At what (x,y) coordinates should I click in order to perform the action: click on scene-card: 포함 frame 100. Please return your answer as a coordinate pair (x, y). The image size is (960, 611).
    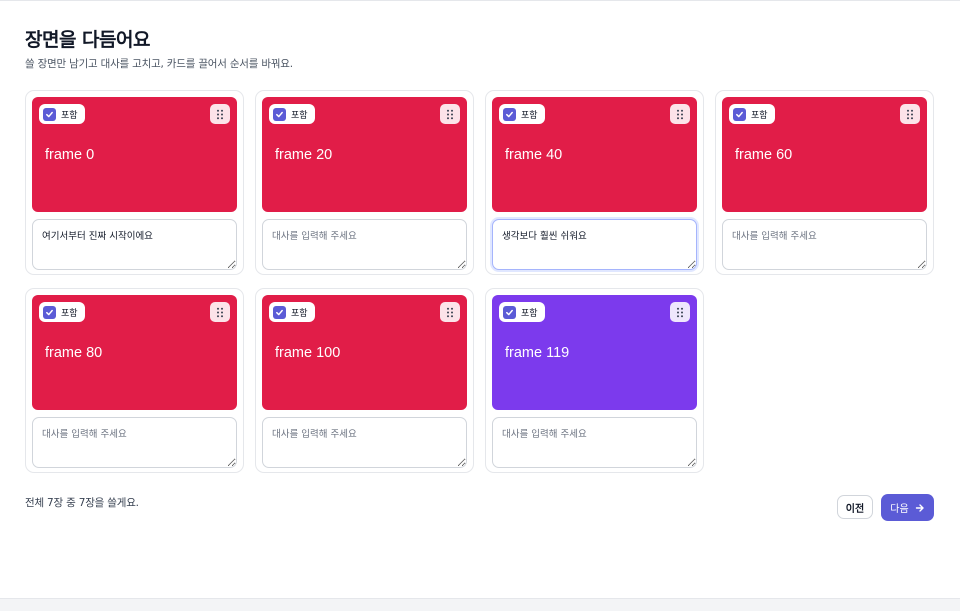
    Looking at the image, I should click on (364, 380).